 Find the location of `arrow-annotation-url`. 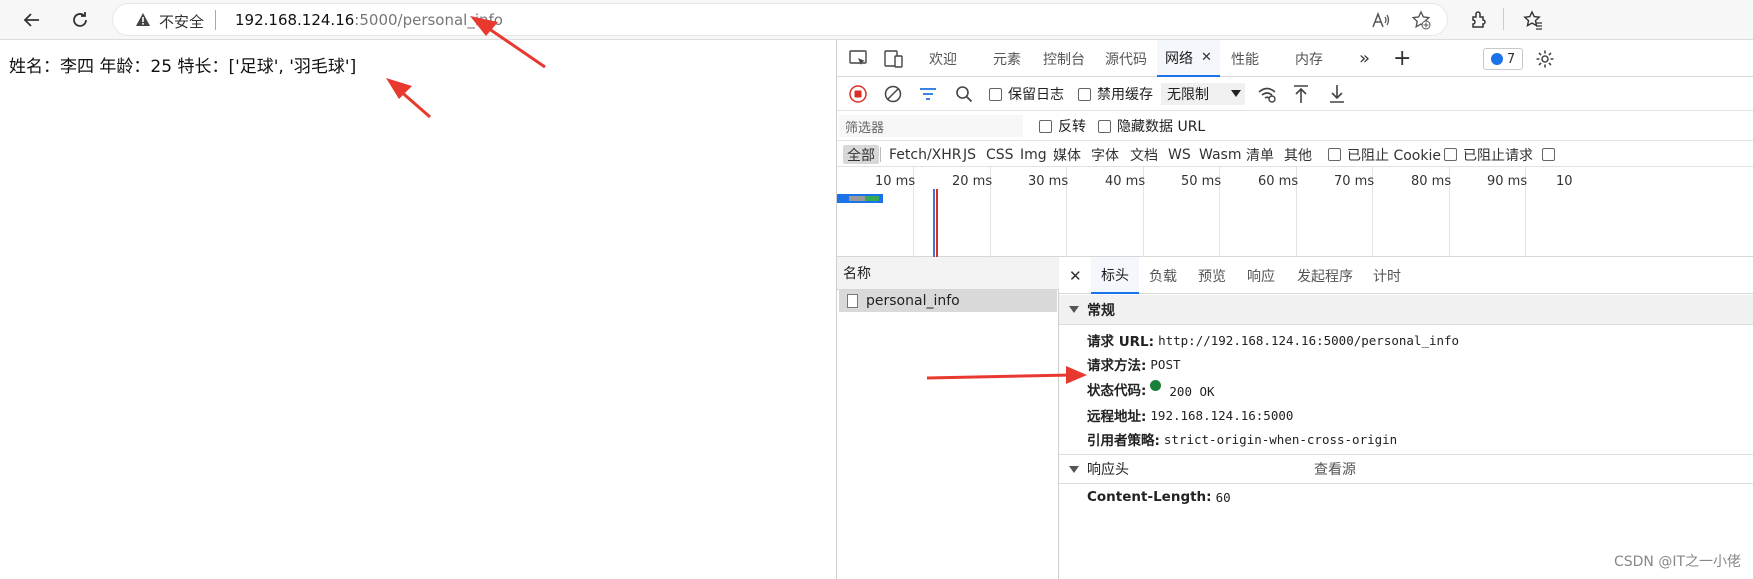

arrow-annotation-url is located at coordinates (508, 42).